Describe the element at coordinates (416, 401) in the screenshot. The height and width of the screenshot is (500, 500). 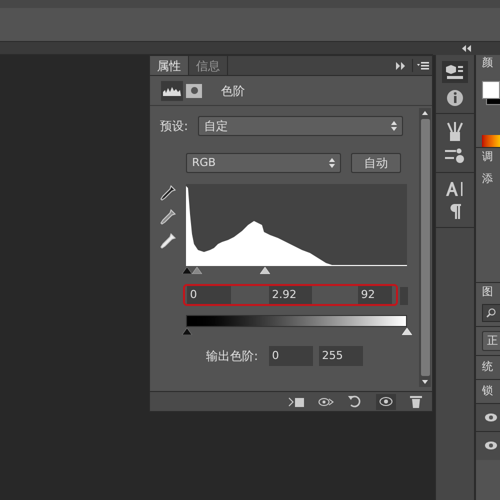
I see `trash-icon` at that location.